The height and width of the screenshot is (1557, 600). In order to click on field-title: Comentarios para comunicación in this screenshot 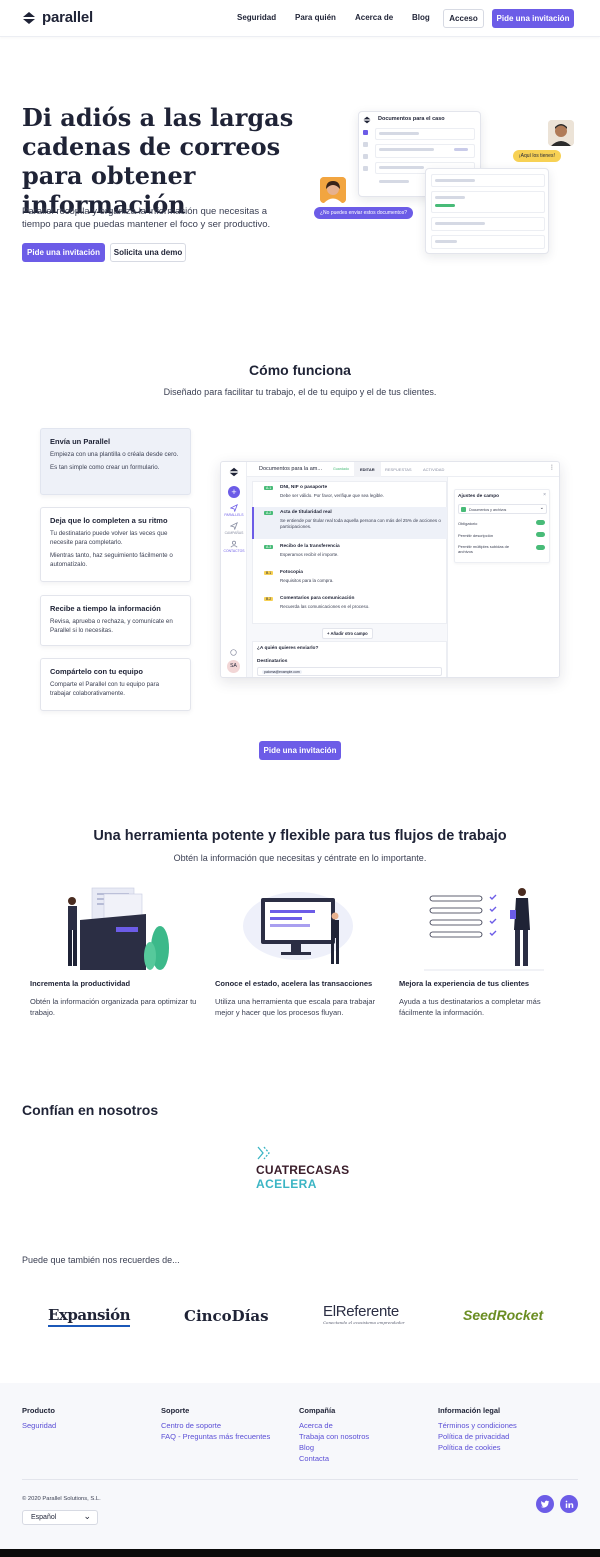, I will do `click(317, 598)`.